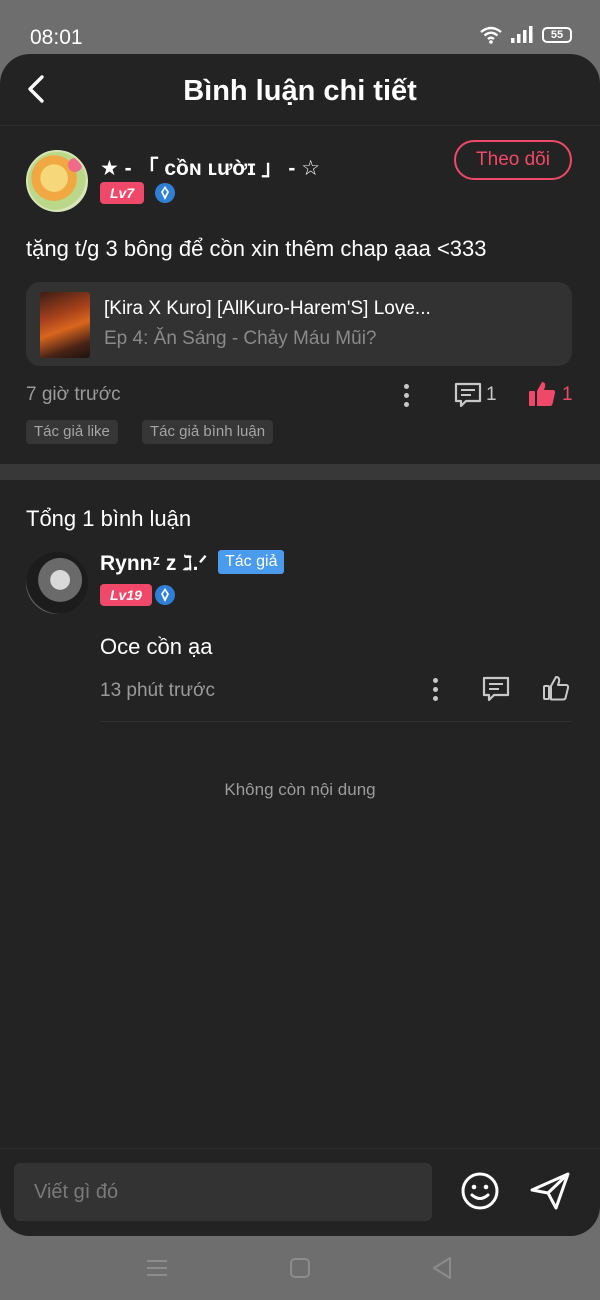 The width and height of the screenshot is (600, 1300). I want to click on author-liked-tag: Tác giả like, so click(72, 432).